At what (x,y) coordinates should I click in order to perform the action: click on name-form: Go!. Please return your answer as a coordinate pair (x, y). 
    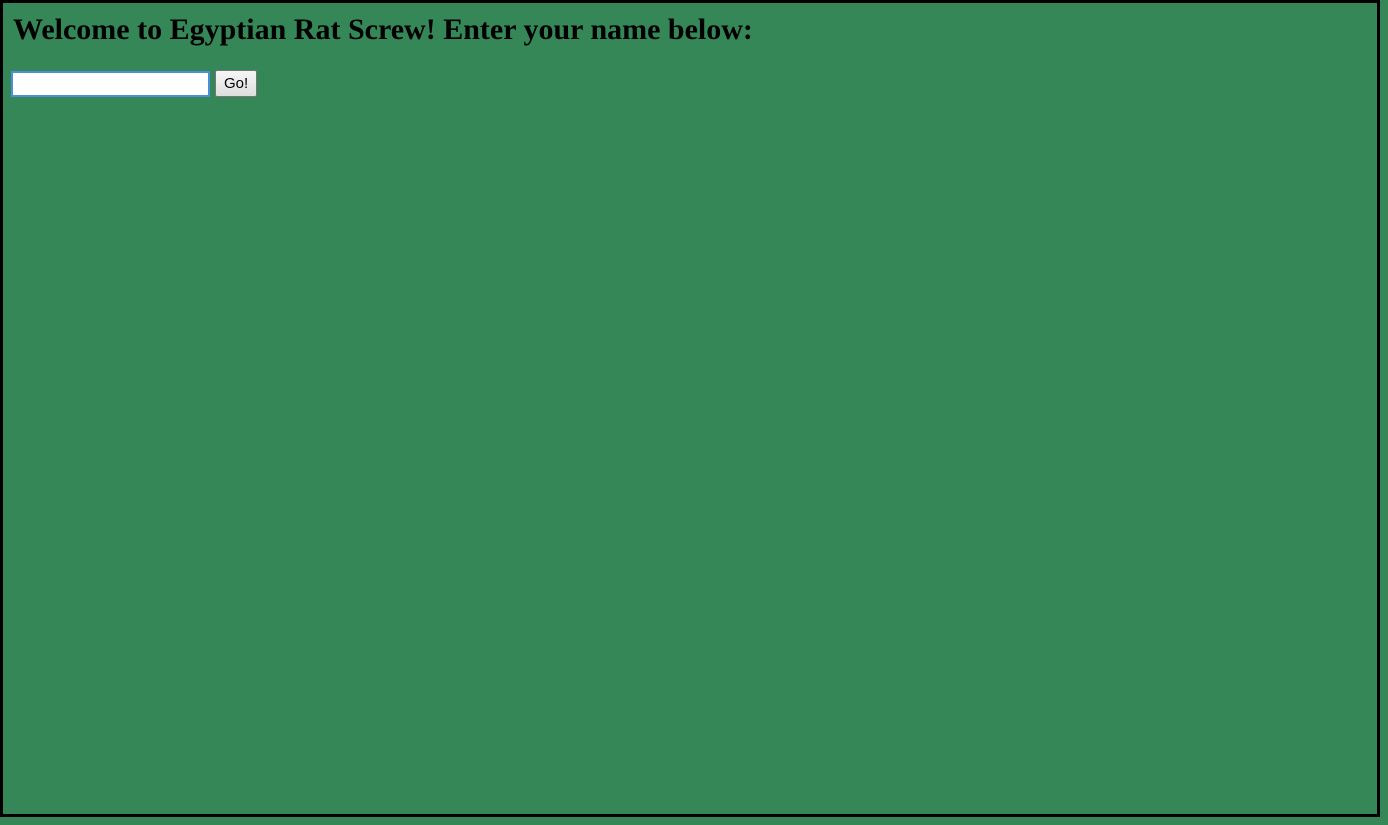
    Looking at the image, I should click on (134, 83).